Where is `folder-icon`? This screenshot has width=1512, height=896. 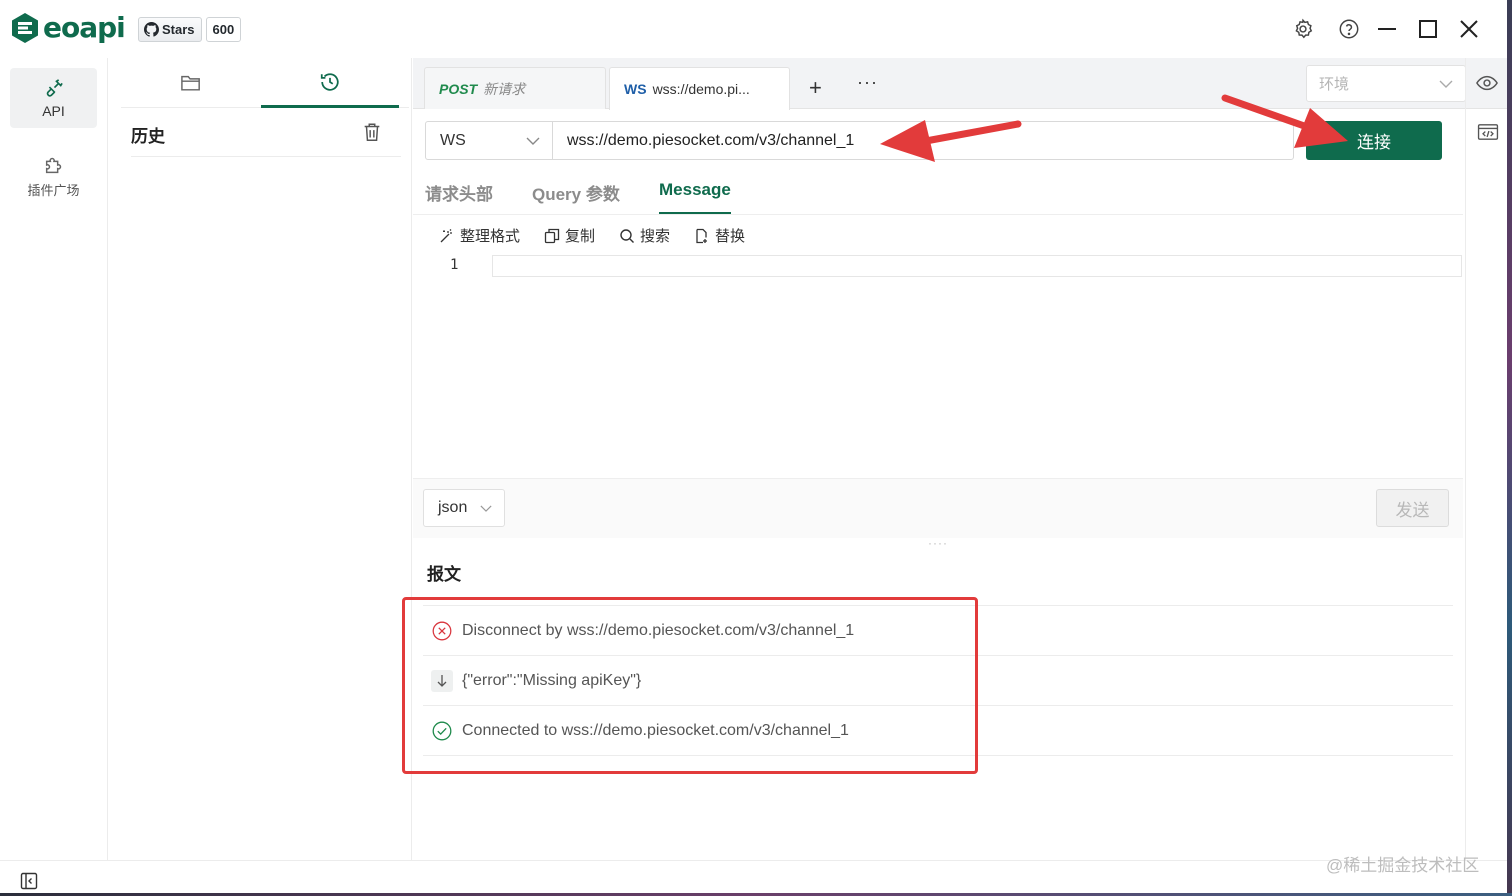 folder-icon is located at coordinates (190, 83).